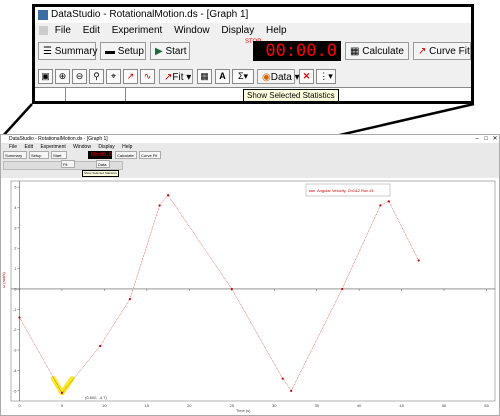  What do you see at coordinates (316, 405) in the screenshot?
I see `x-tick-label: 35` at bounding box center [316, 405].